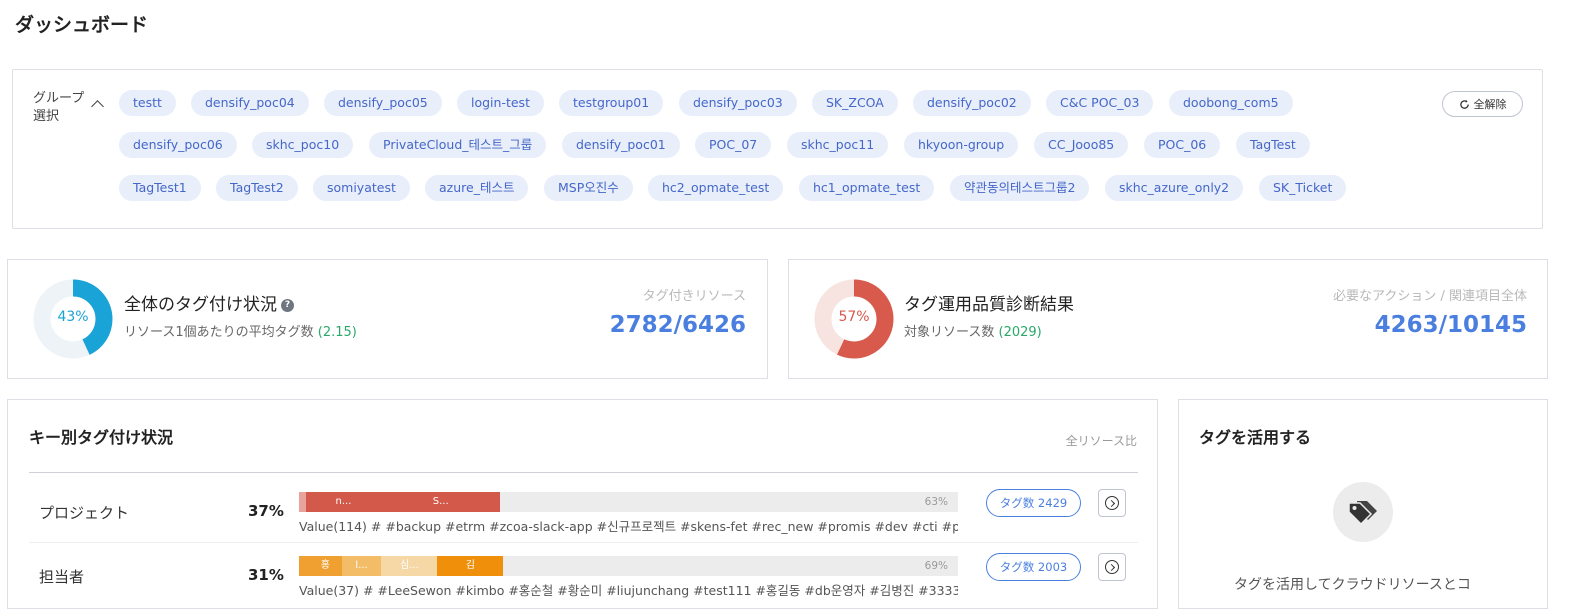  What do you see at coordinates (973, 332) in the screenshot?
I see `target-resources-text: 対象リソース数 (2029)` at bounding box center [973, 332].